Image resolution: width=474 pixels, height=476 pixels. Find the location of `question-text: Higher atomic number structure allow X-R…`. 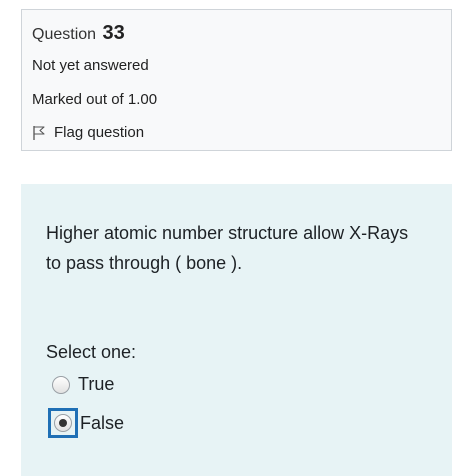

question-text: Higher atomic number structure allow X-R… is located at coordinates (227, 248).